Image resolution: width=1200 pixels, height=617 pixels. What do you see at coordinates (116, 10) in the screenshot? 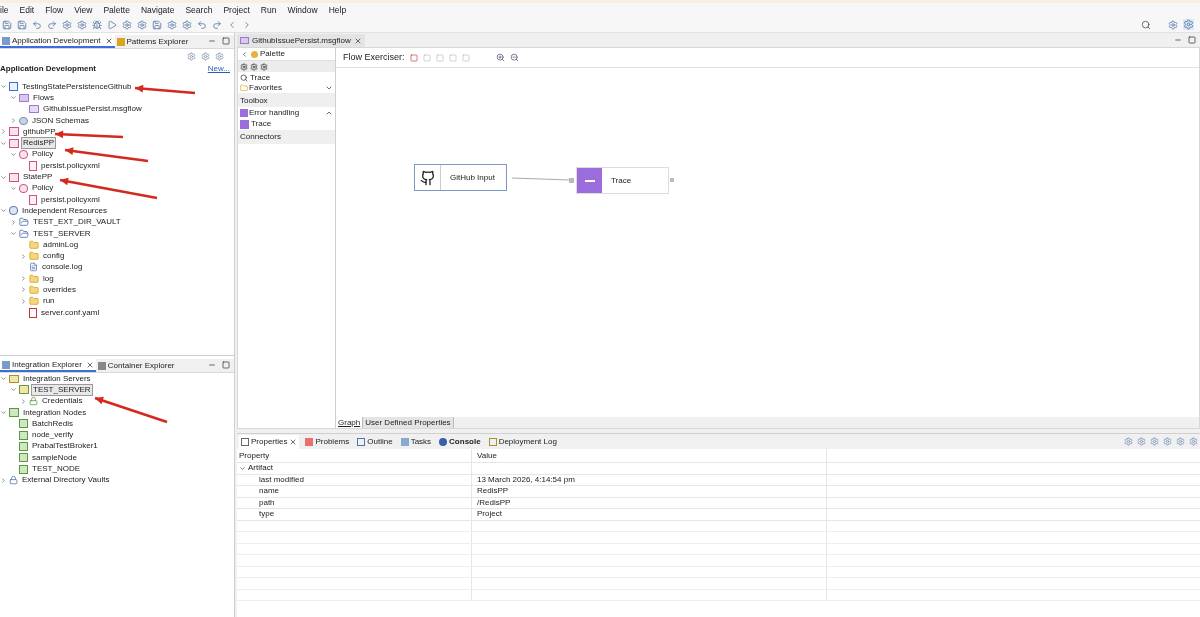
I see `menu-item: Palette` at bounding box center [116, 10].